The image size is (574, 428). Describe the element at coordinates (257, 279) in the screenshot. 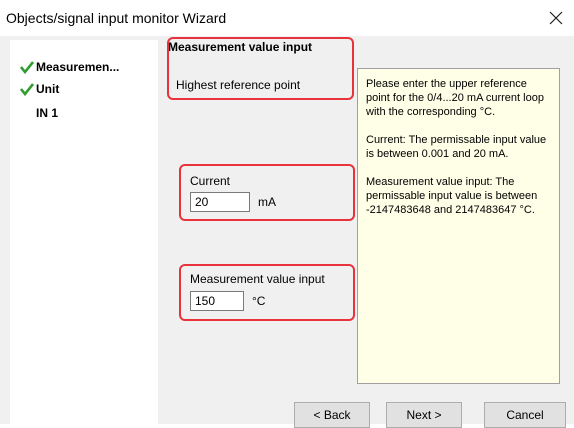

I see `measurement-label: Measurement value input` at that location.